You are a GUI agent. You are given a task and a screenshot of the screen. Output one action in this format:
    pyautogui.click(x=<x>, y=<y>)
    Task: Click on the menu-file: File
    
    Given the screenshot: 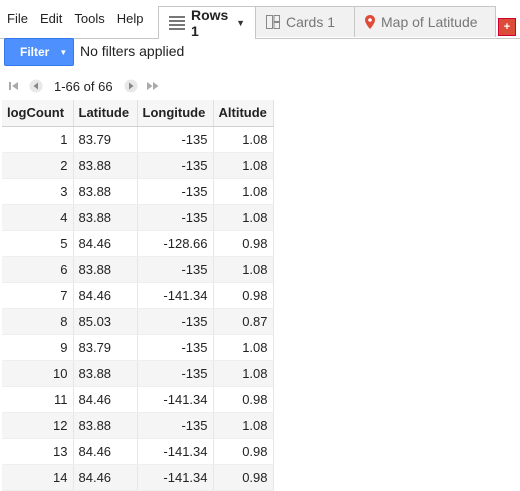 What is the action you would take?
    pyautogui.click(x=17, y=19)
    